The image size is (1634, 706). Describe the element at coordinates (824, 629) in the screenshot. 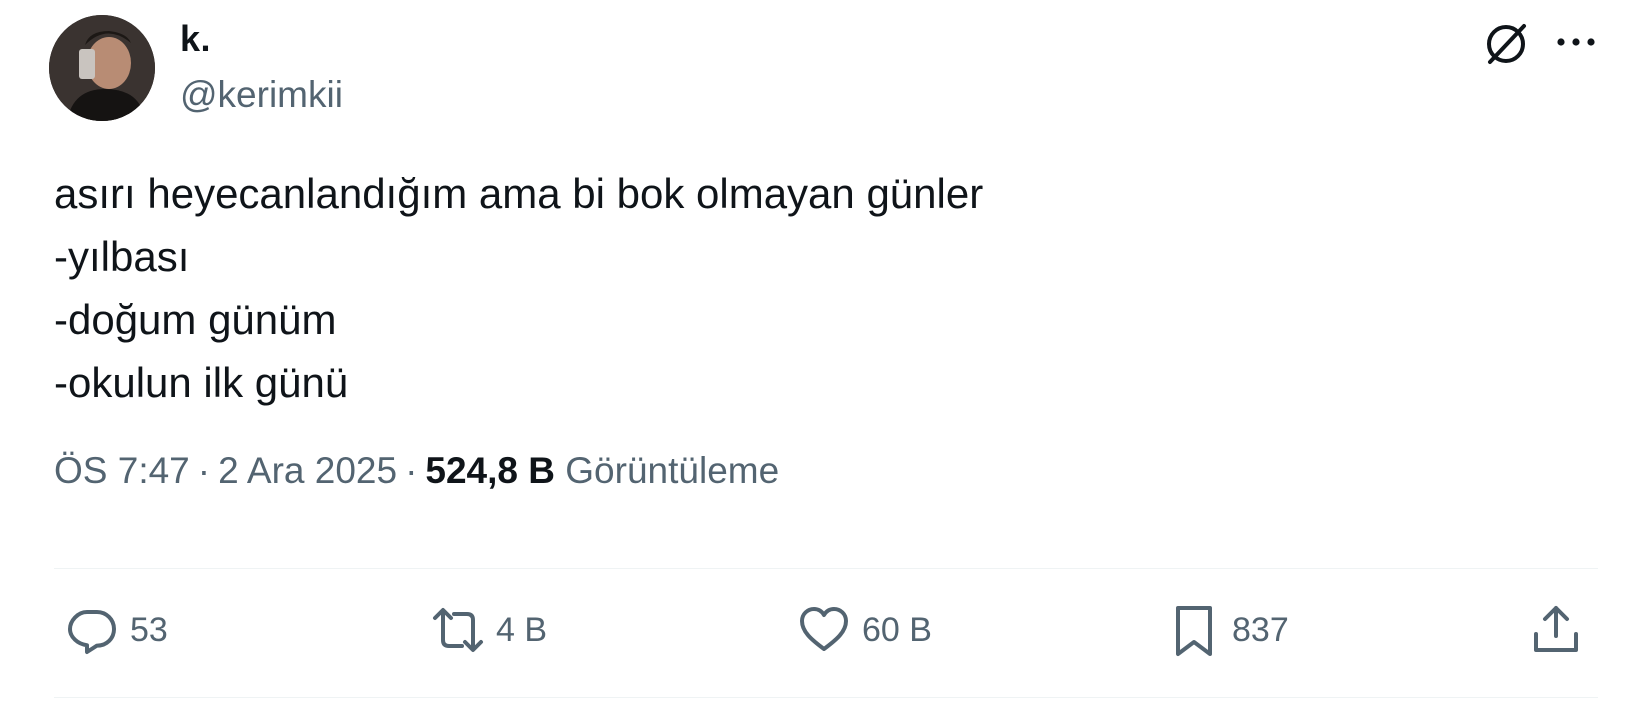

I see `like-icon` at that location.